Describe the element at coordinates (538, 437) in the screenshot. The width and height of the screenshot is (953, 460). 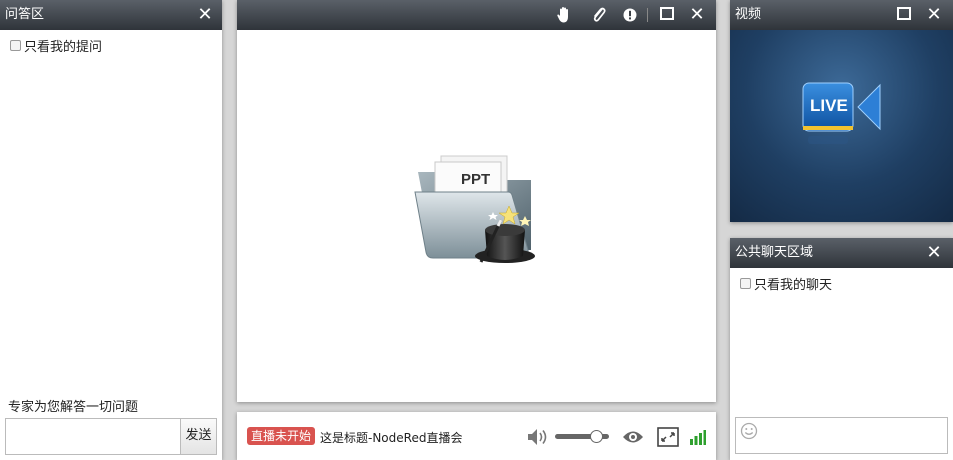
I see `volume-icon` at that location.